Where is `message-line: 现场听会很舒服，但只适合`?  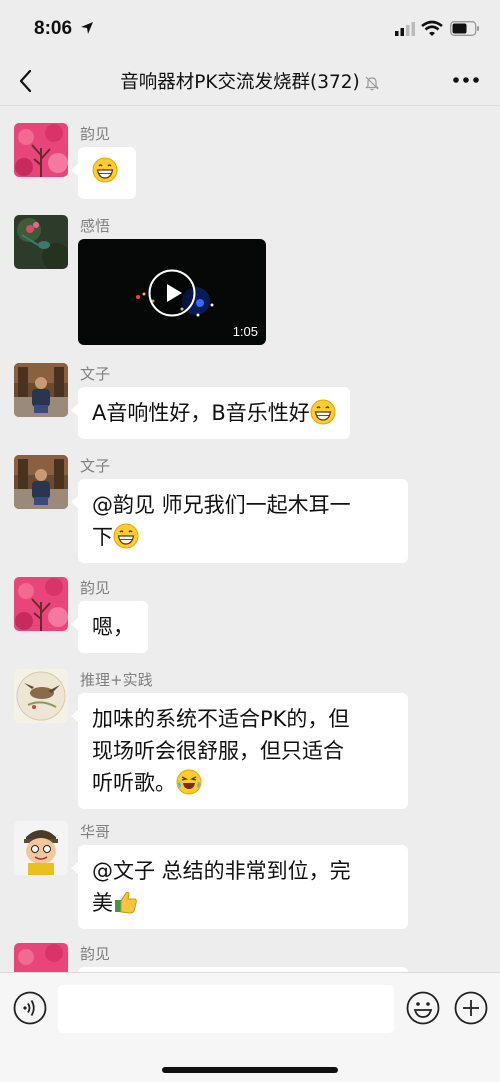 message-line: 现场听会很舒服，但只适合 is located at coordinates (218, 751).